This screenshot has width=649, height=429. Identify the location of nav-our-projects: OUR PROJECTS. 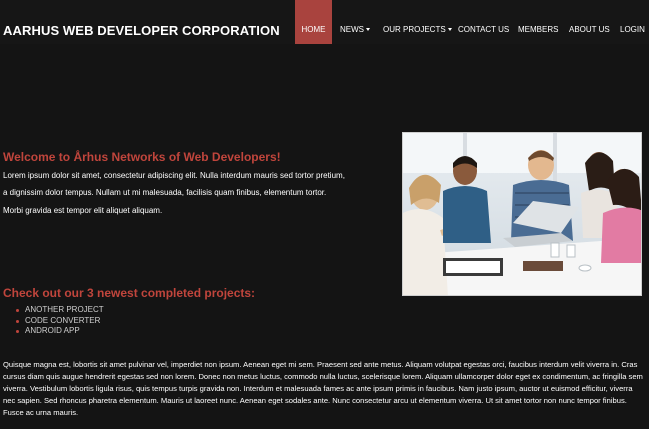
(417, 22).